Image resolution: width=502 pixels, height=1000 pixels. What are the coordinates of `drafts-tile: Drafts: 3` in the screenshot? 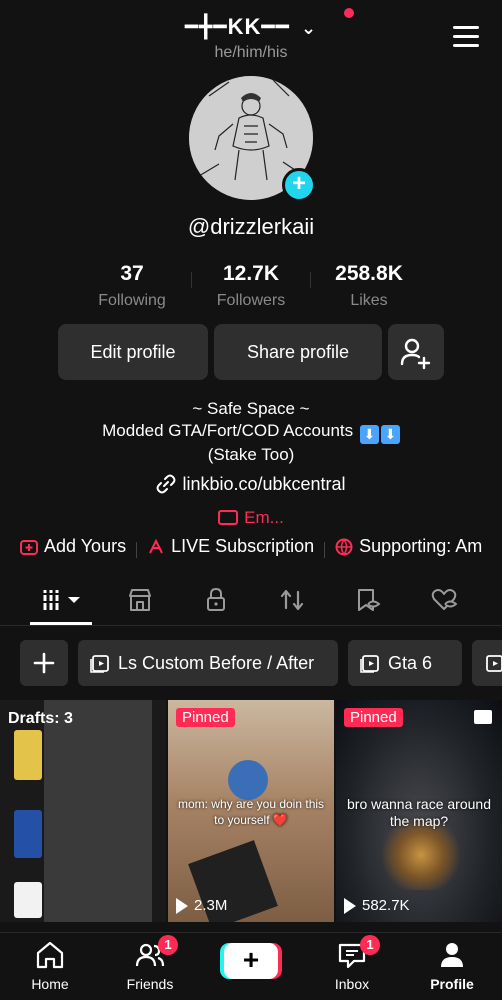 It's located at (83, 811).